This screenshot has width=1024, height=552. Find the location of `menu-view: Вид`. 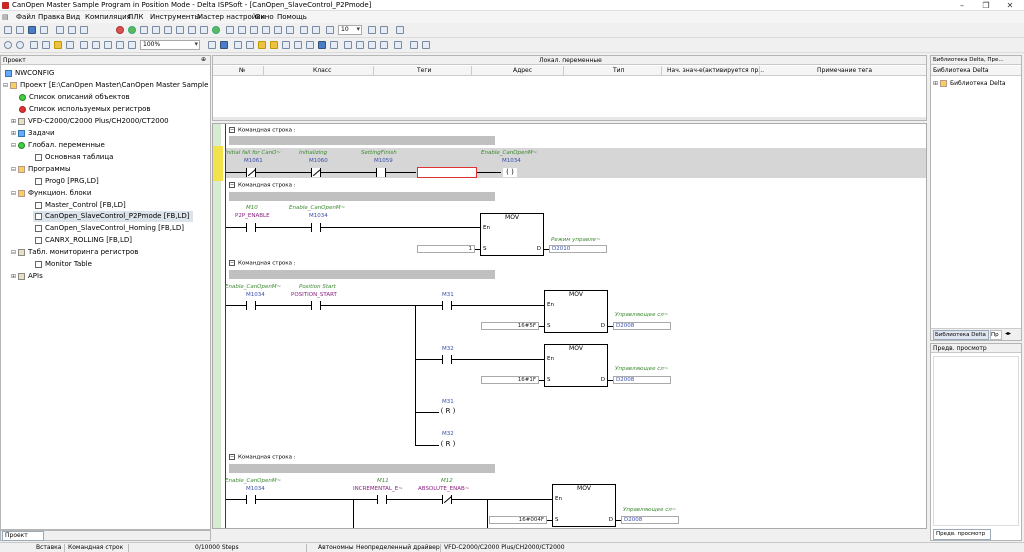

menu-view: Вид is located at coordinates (73, 17).